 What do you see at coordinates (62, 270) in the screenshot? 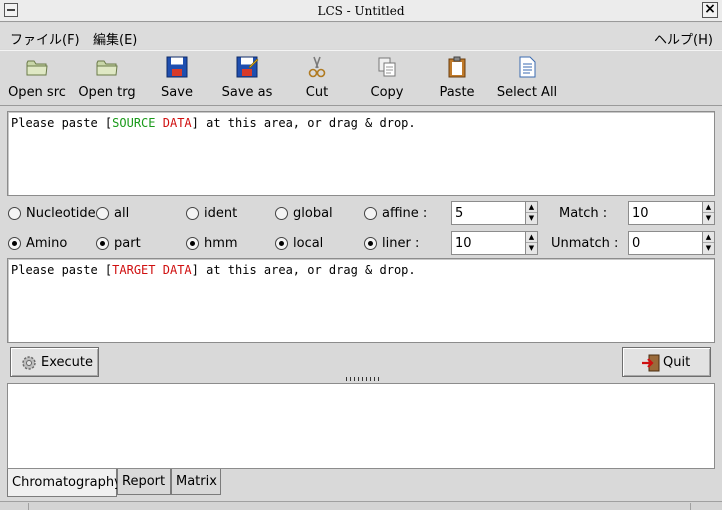
I see `target-hint-prefix: Please paste [` at bounding box center [62, 270].